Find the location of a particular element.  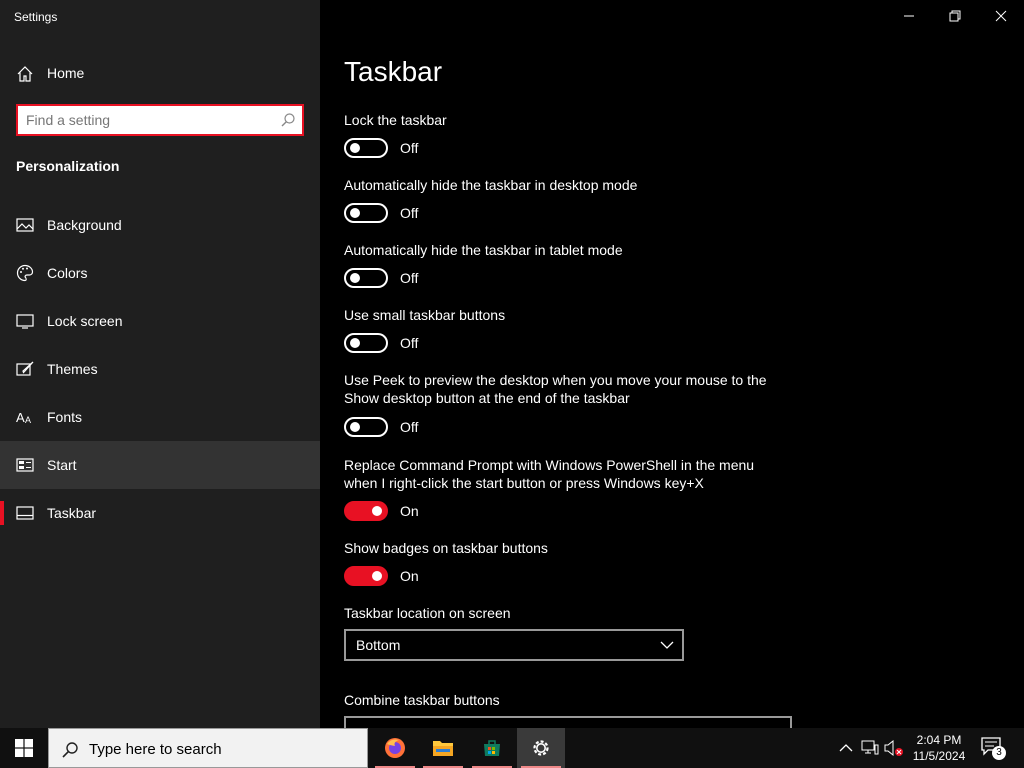

sidebar-item-fonts: AA Fonts is located at coordinates (160, 417).